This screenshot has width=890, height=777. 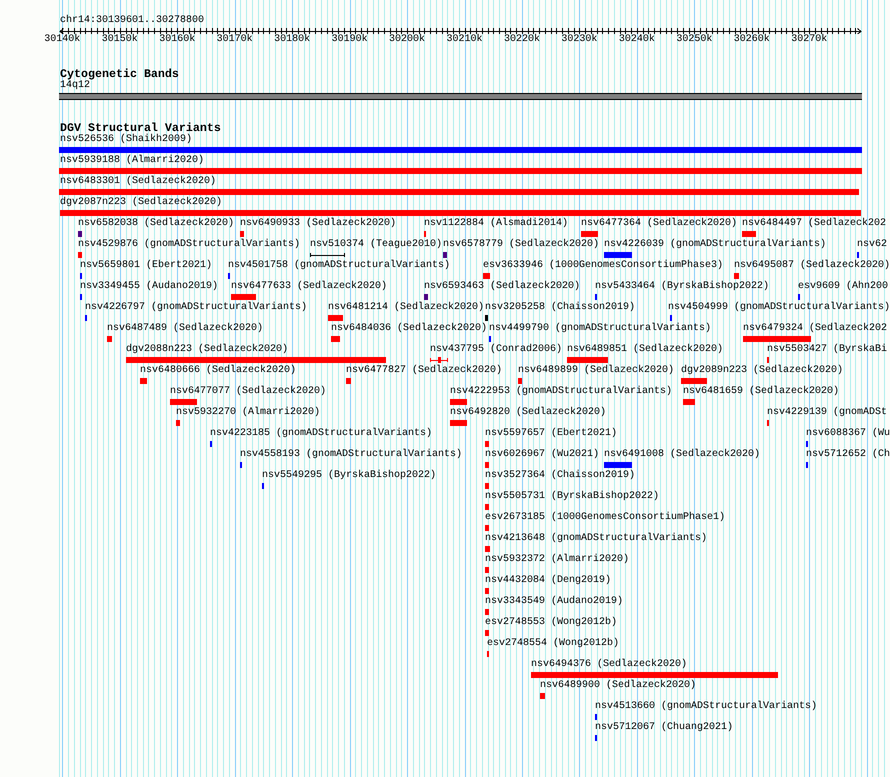 What do you see at coordinates (843, 287) in the screenshot?
I see `variant-label: esv9609 (Ahn200` at bounding box center [843, 287].